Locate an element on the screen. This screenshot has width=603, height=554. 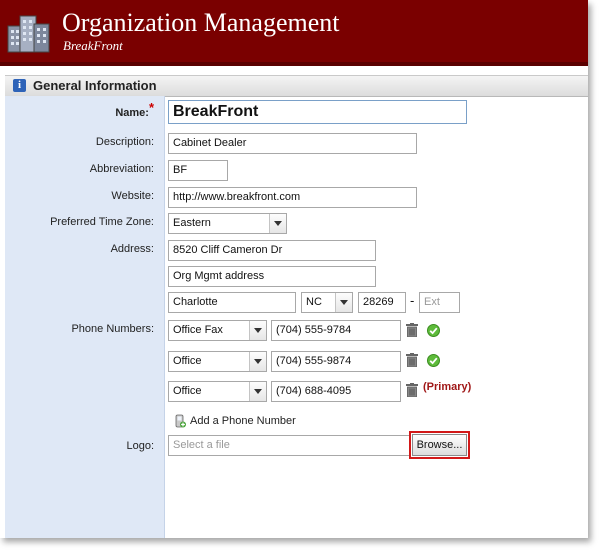
zip-ext-input: Ext is located at coordinates (439, 302).